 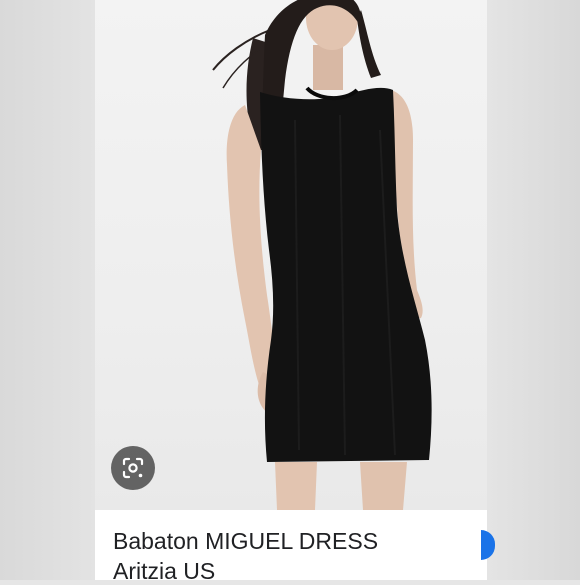 I want to click on product-source: Aritzia US, so click(x=164, y=571).